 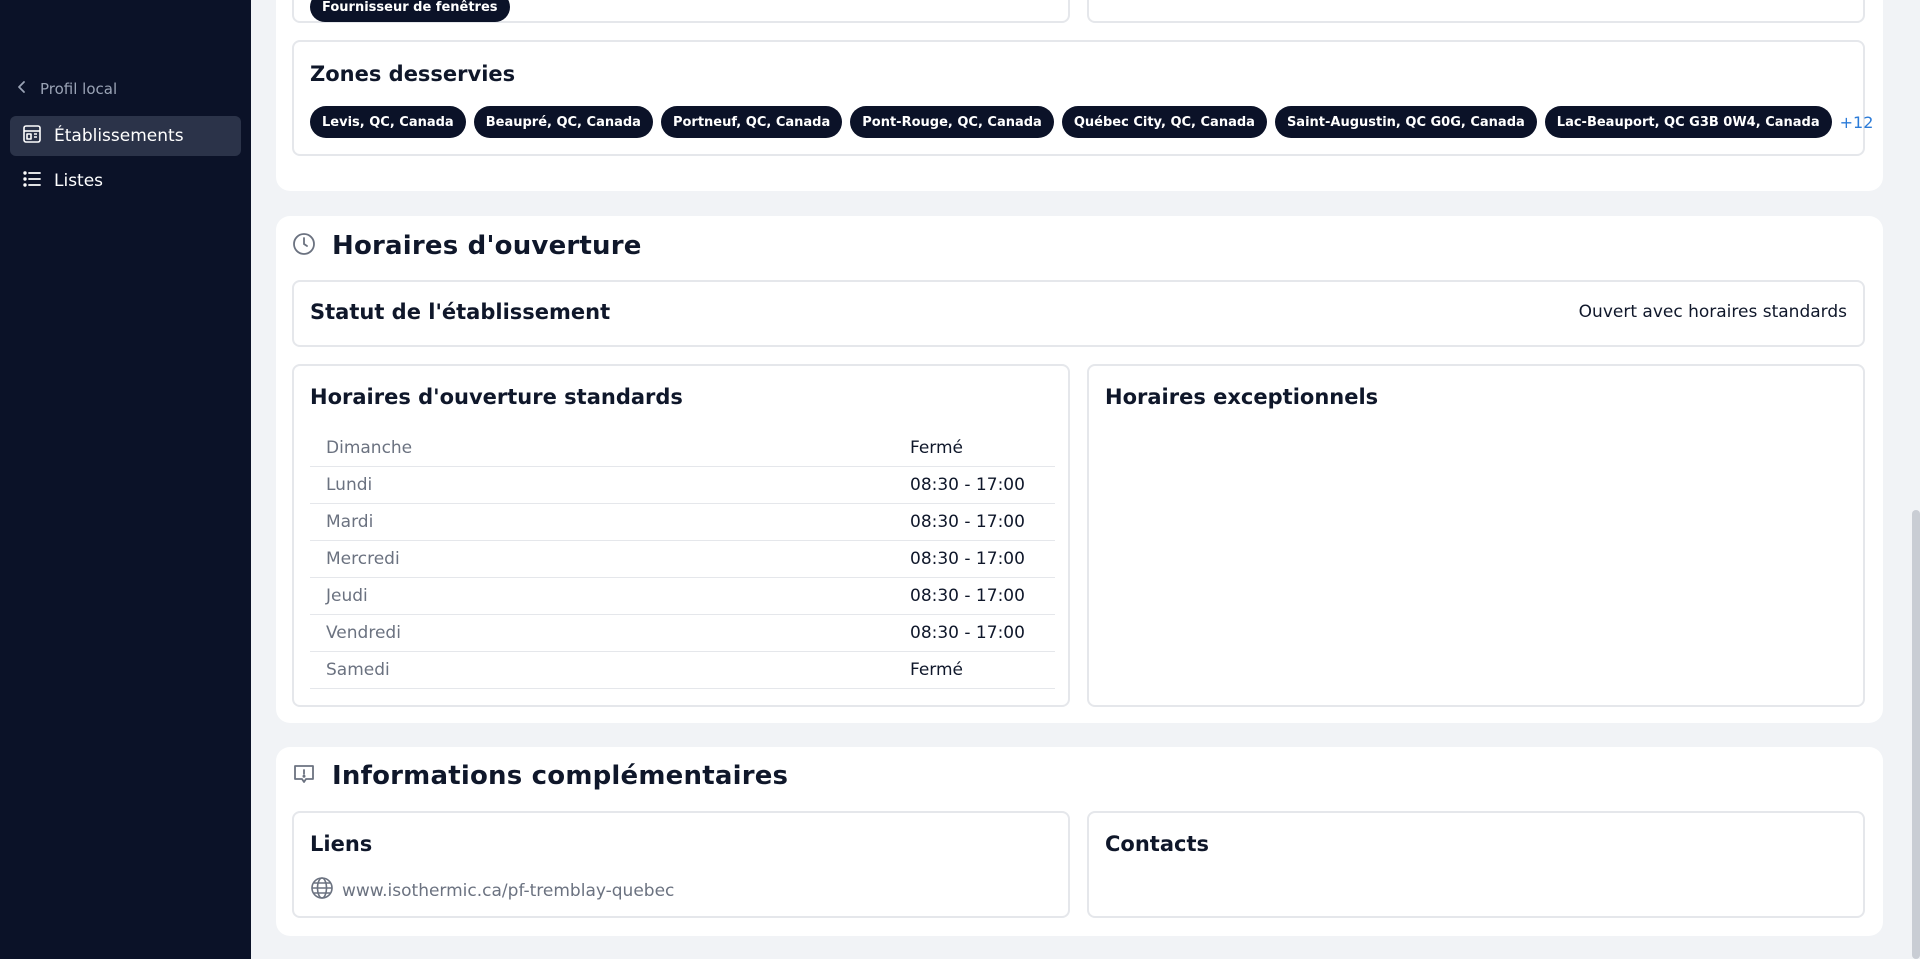 What do you see at coordinates (1164, 122) in the screenshot?
I see `zone-pill: Québec City, QC, Canada` at bounding box center [1164, 122].